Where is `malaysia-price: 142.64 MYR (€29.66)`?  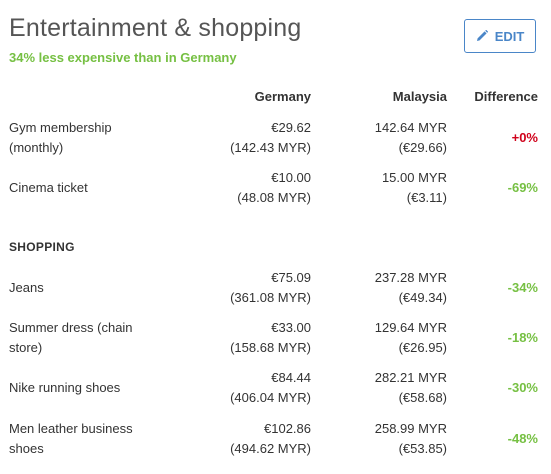 malaysia-price: 142.64 MYR (€29.66) is located at coordinates (411, 138).